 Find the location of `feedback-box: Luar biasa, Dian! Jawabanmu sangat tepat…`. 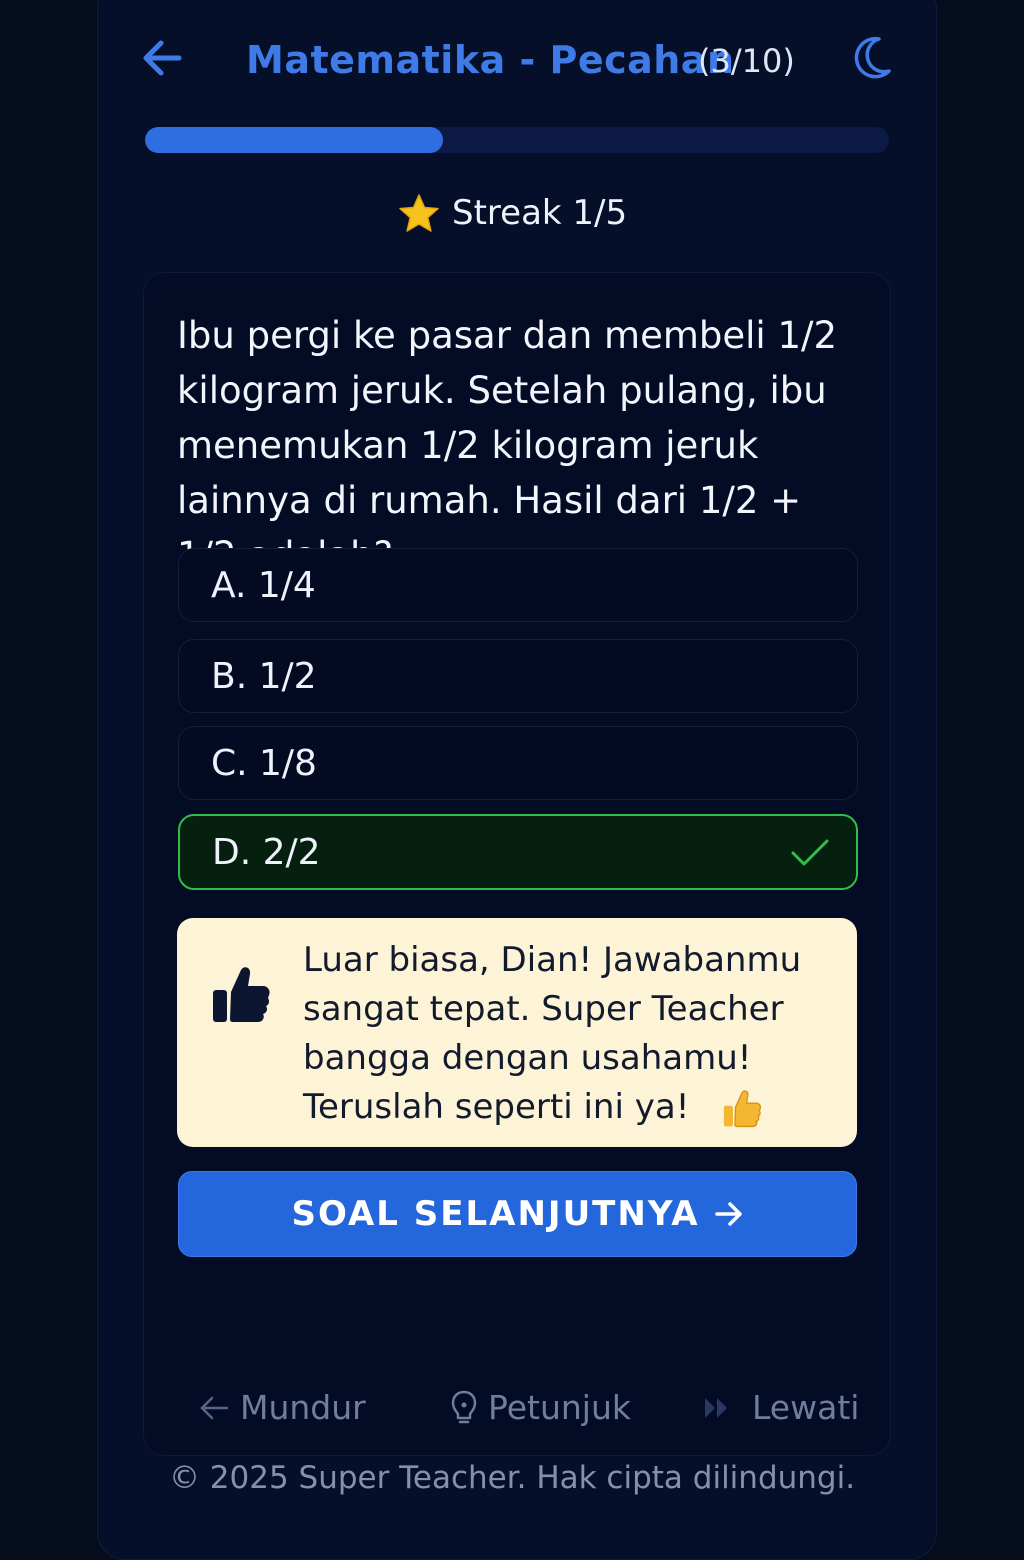

feedback-box: Luar biasa, Dian! Jawabanmu sangat tepat… is located at coordinates (517, 1032).